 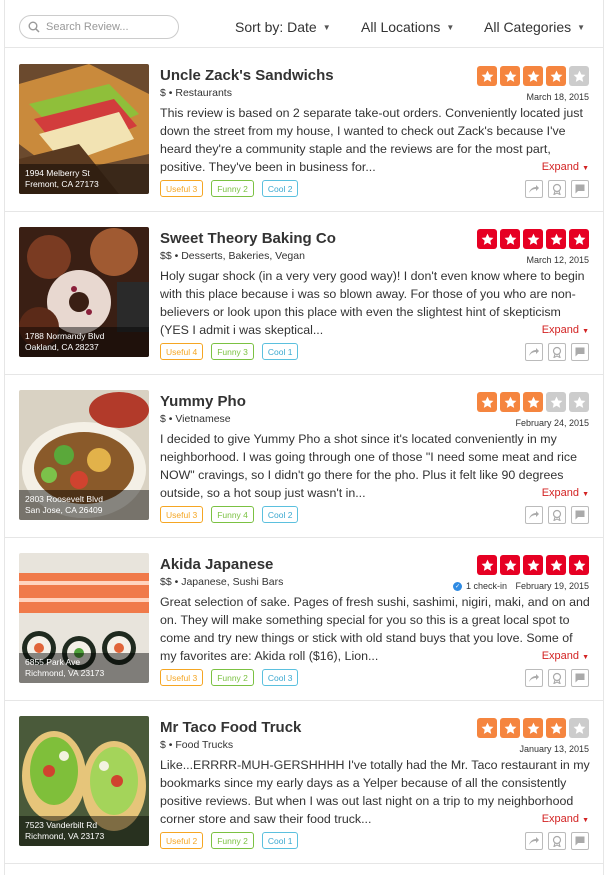 What do you see at coordinates (579, 728) in the screenshot?
I see `star-empty-icon` at bounding box center [579, 728].